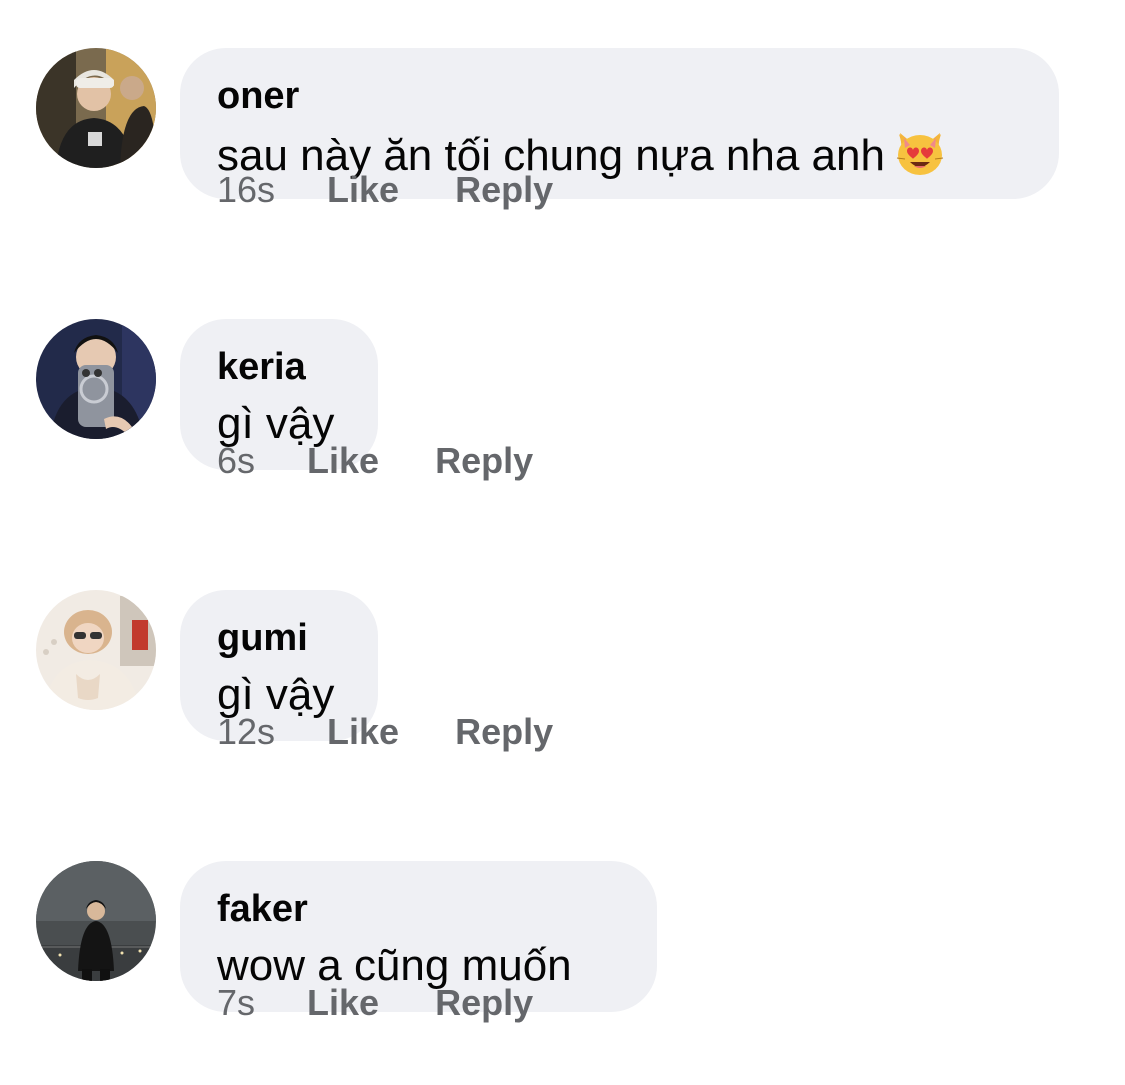 This screenshot has width=1125, height=1085. Describe the element at coordinates (619, 96) in the screenshot. I see `comment-author: oner` at that location.